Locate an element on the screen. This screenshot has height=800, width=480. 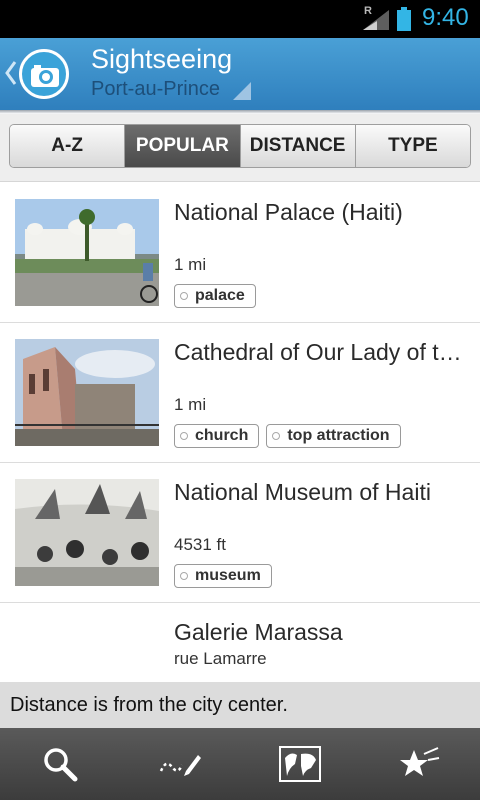
camera-icon is located at coordinates (45, 76).